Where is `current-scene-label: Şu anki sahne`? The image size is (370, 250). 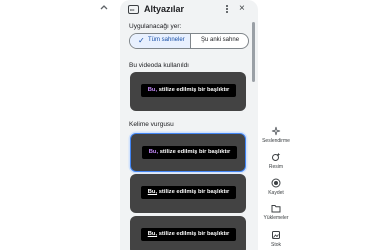
current-scene-label: Şu anki sahne is located at coordinates (220, 40).